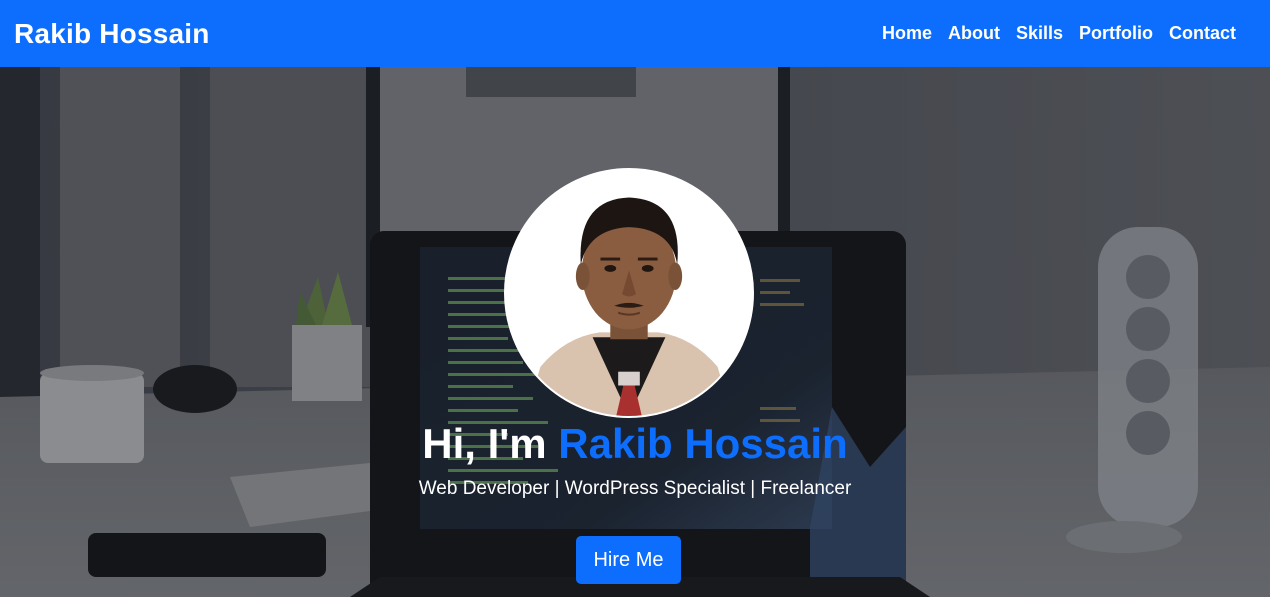 The width and height of the screenshot is (1270, 597). What do you see at coordinates (1202, 33) in the screenshot?
I see `nav-contact: Contact` at bounding box center [1202, 33].